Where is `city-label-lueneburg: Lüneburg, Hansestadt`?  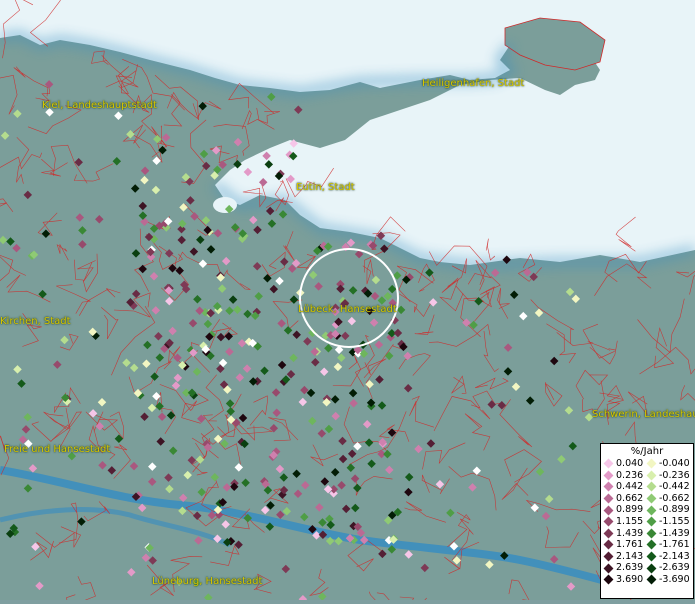 city-label-lueneburg: Lüneburg, Hansestadt is located at coordinates (207, 581).